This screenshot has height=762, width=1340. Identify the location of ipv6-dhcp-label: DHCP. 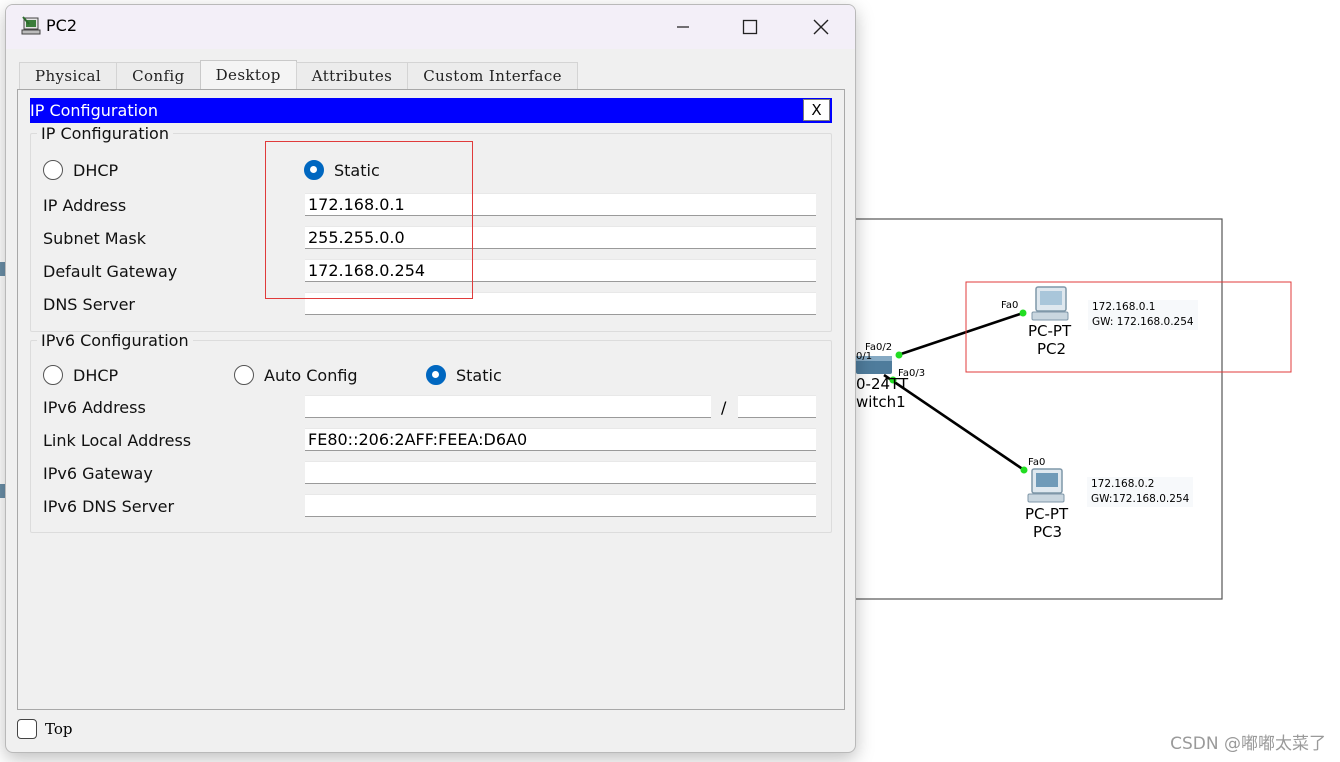
(96, 375).